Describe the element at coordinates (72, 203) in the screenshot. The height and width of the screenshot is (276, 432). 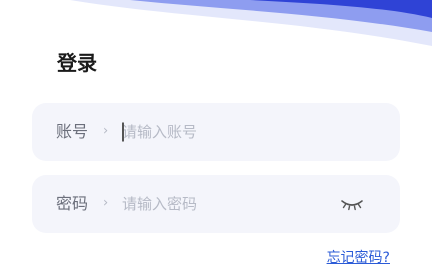
I see `password-label: 密码` at that location.